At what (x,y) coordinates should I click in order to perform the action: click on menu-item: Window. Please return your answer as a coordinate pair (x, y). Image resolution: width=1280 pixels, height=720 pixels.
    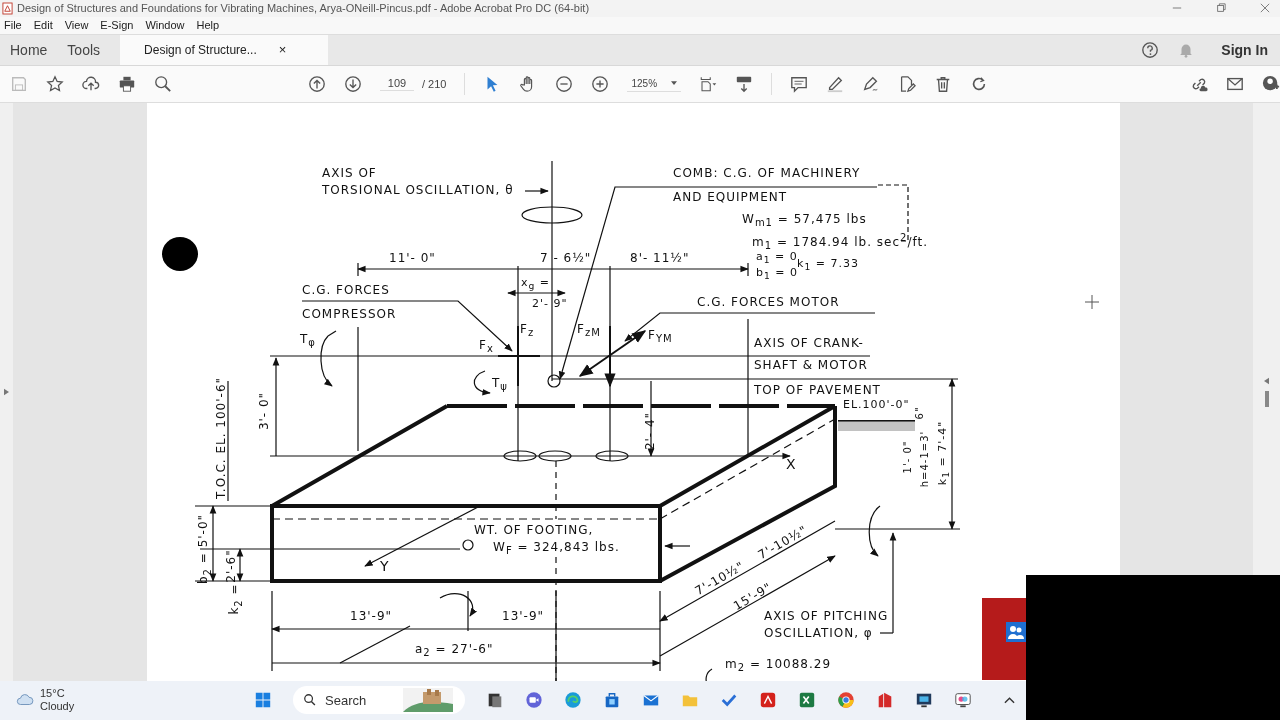
    Looking at the image, I should click on (165, 25).